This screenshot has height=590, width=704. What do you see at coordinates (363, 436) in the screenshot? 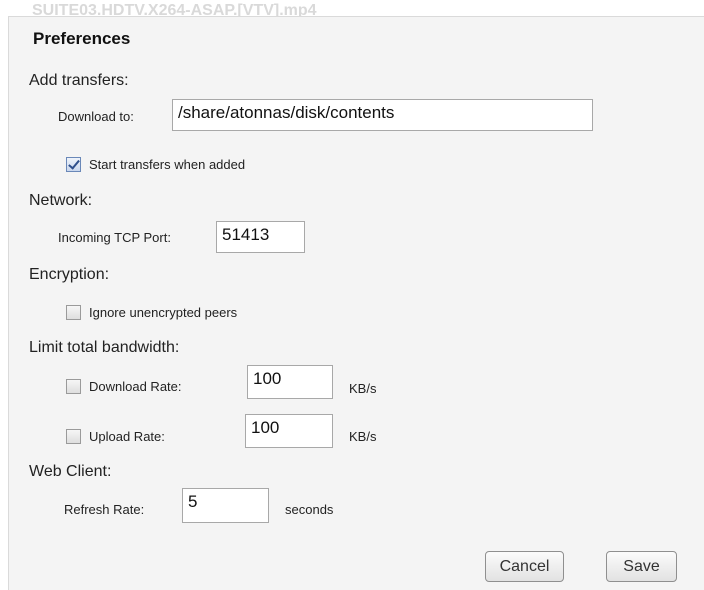
I see `upload-rate-unit: KB/s` at bounding box center [363, 436].